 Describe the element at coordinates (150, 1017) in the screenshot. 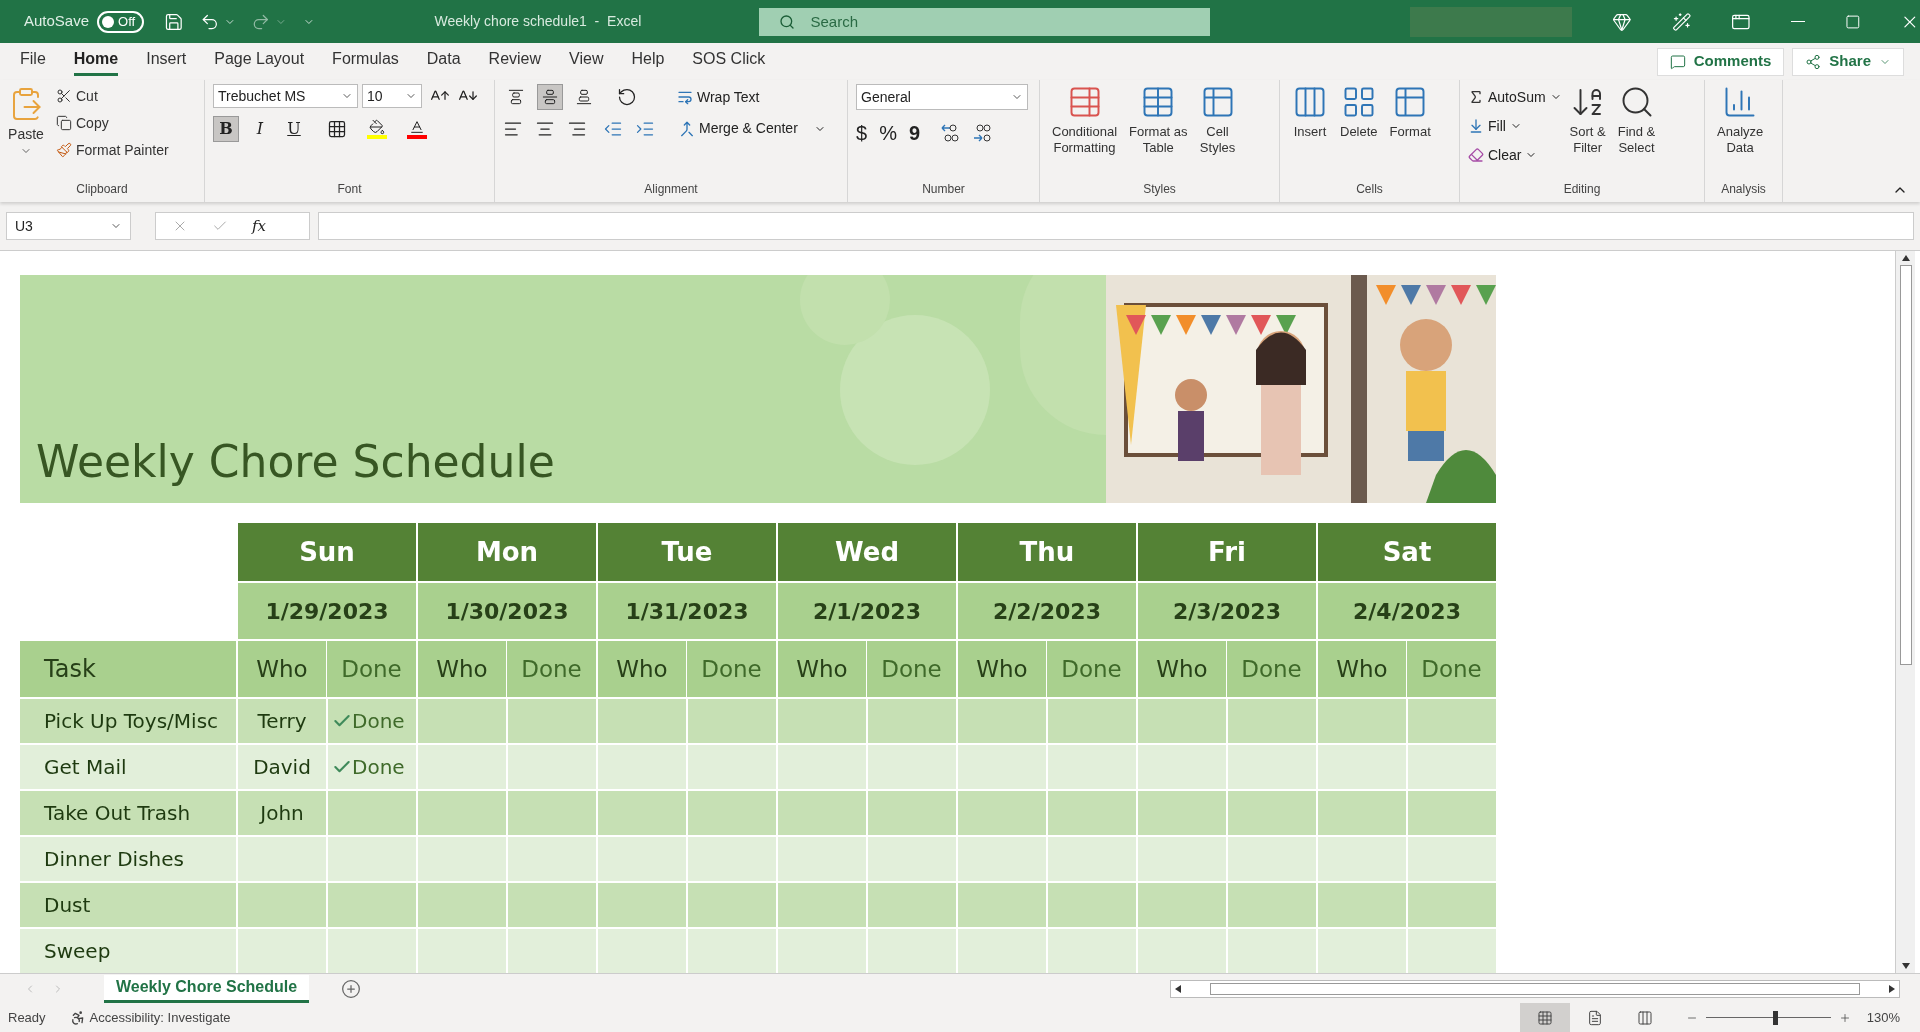

I see `accessibility-button: Accessibility: Investigate` at that location.